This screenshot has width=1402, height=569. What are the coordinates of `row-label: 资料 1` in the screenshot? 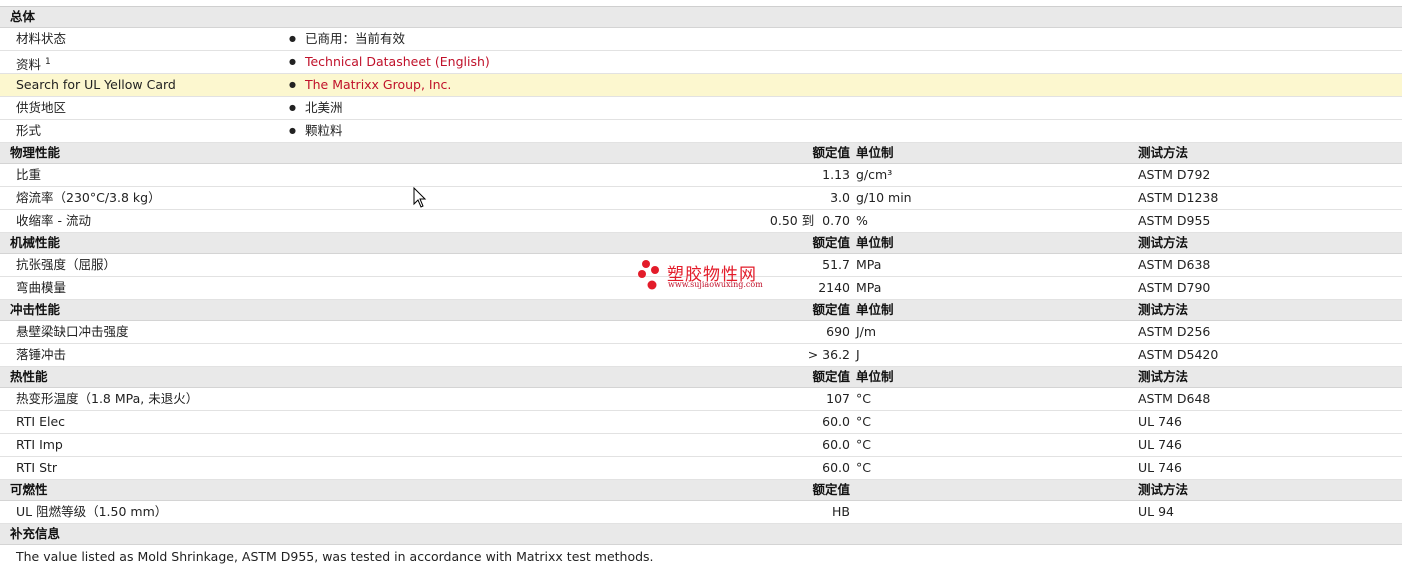 It's located at (33, 65).